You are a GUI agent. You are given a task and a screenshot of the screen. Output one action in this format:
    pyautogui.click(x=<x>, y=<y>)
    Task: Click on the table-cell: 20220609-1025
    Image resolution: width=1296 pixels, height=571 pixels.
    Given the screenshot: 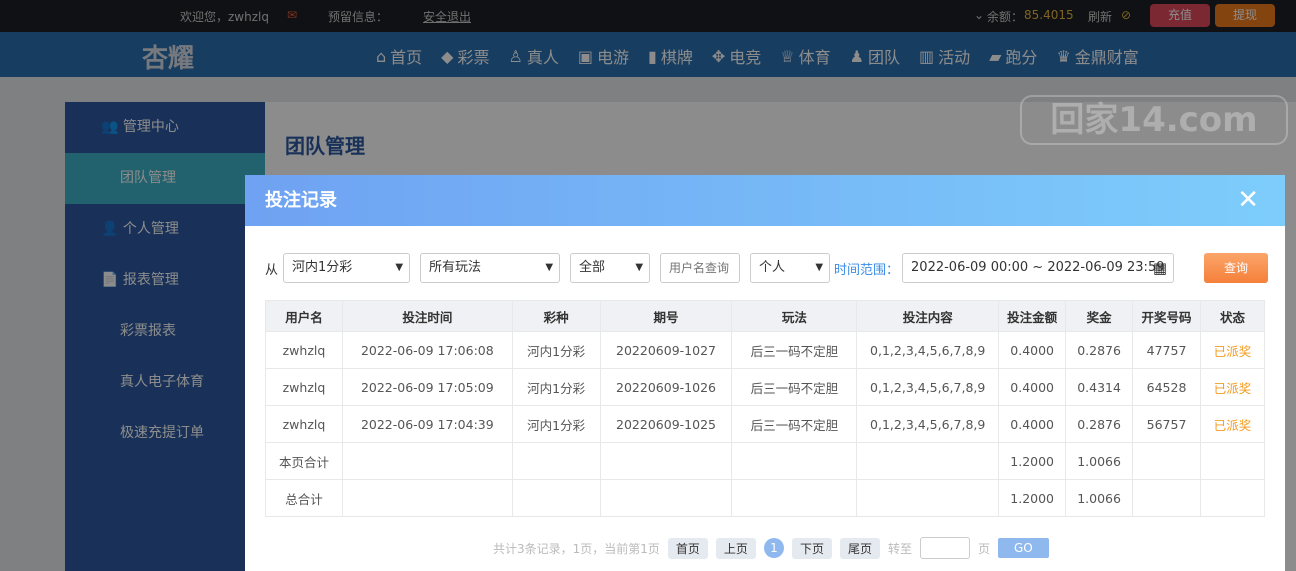 What is the action you would take?
    pyautogui.click(x=666, y=424)
    